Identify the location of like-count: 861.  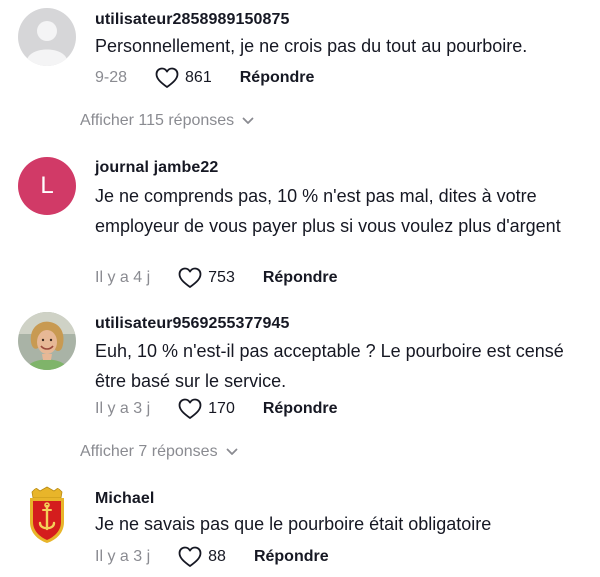
(198, 77).